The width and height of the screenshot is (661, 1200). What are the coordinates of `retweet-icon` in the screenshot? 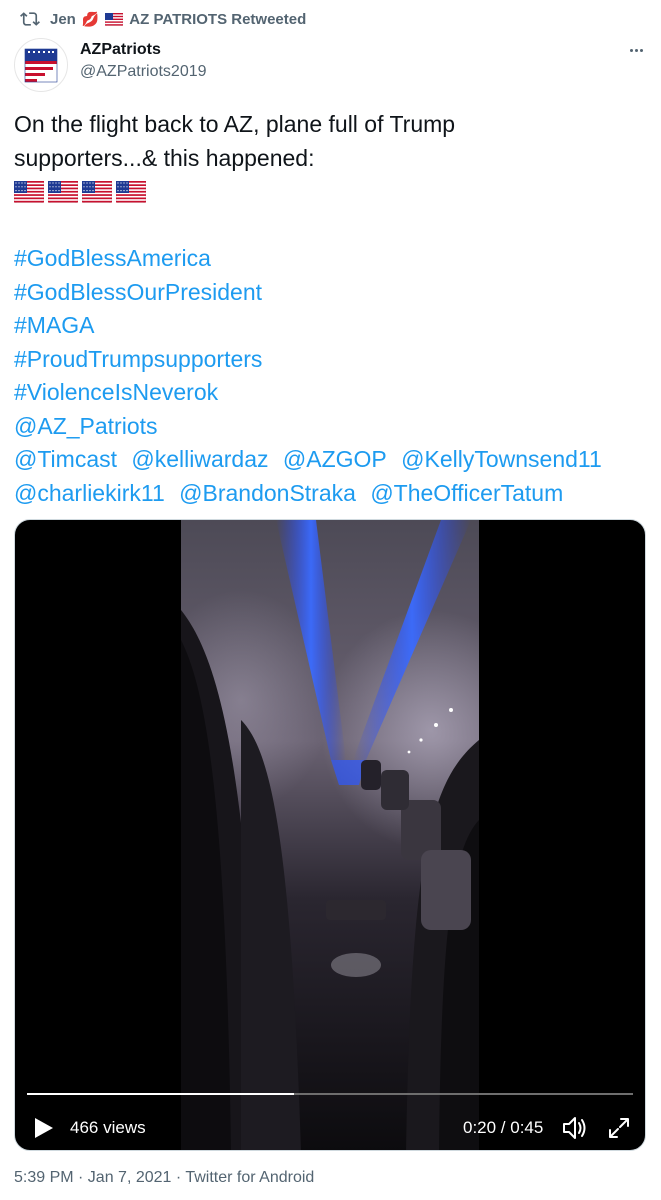 It's located at (30, 19).